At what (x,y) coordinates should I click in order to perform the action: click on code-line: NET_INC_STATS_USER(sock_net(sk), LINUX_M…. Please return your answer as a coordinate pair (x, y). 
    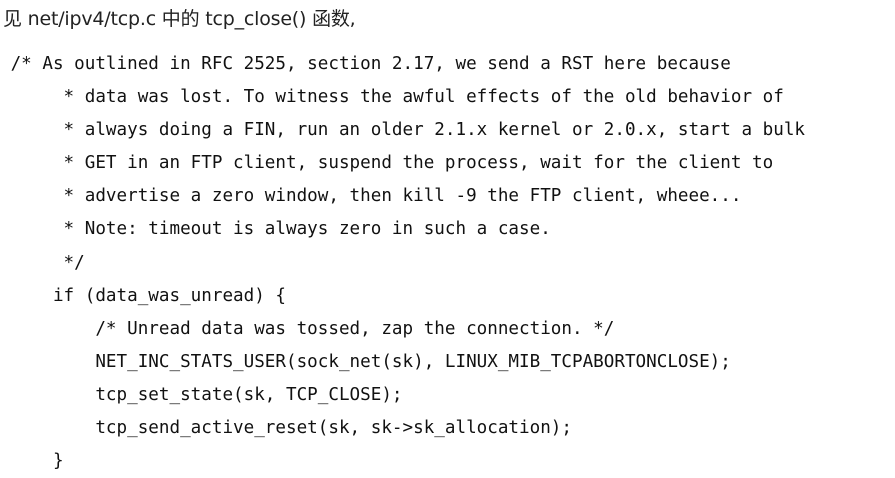
    Looking at the image, I should click on (365, 361).